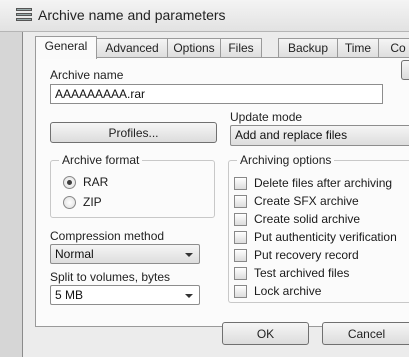 The width and height of the screenshot is (409, 357). What do you see at coordinates (358, 47) in the screenshot?
I see `tab-time: Time` at bounding box center [358, 47].